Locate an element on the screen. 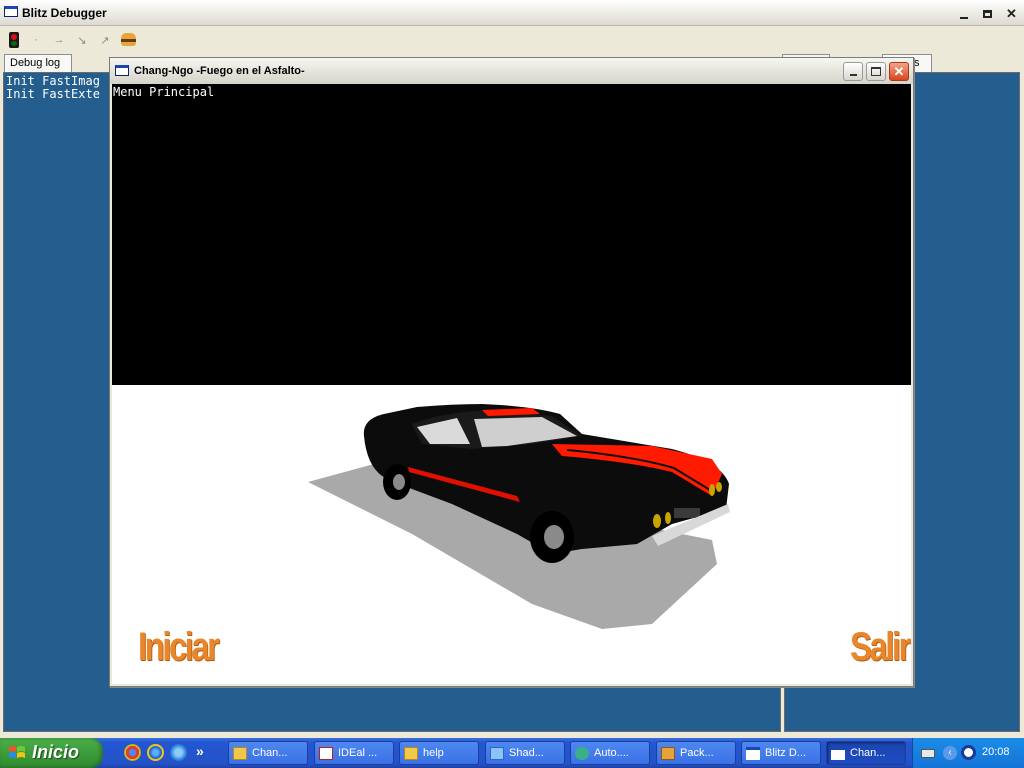 The image size is (1024, 768). maximize-icon is located at coordinates (876, 71).